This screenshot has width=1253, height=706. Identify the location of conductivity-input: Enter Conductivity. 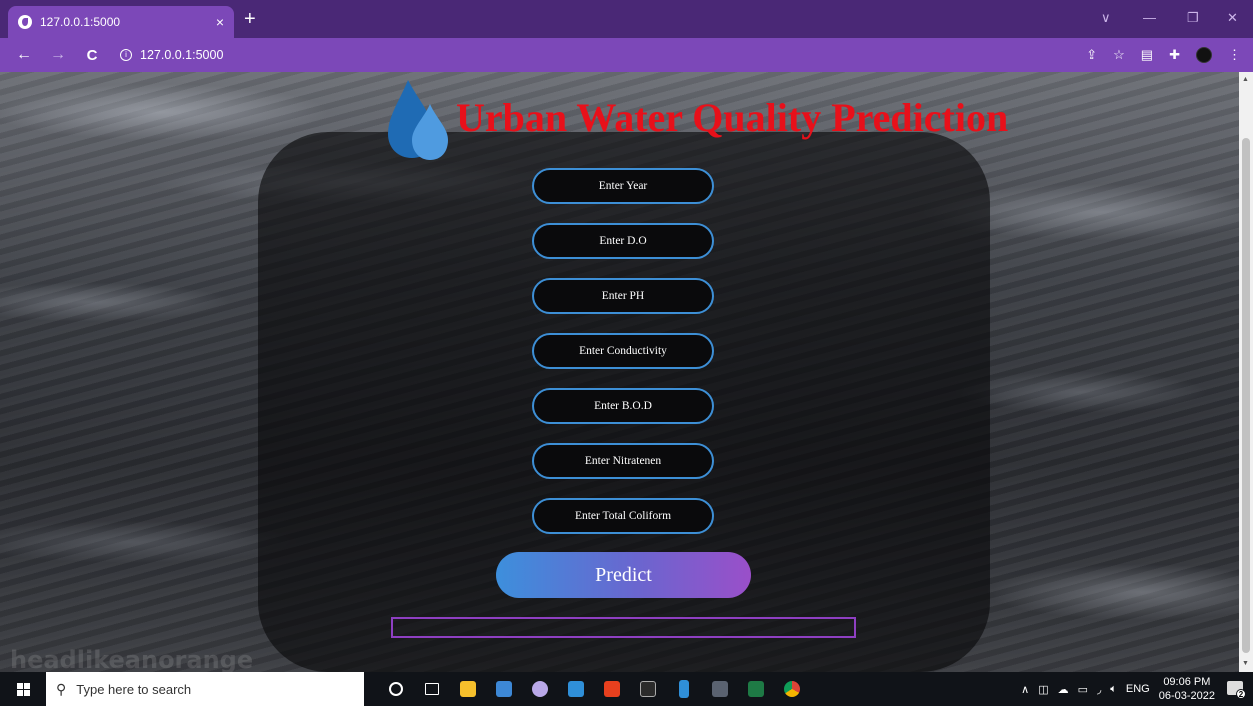
(623, 351).